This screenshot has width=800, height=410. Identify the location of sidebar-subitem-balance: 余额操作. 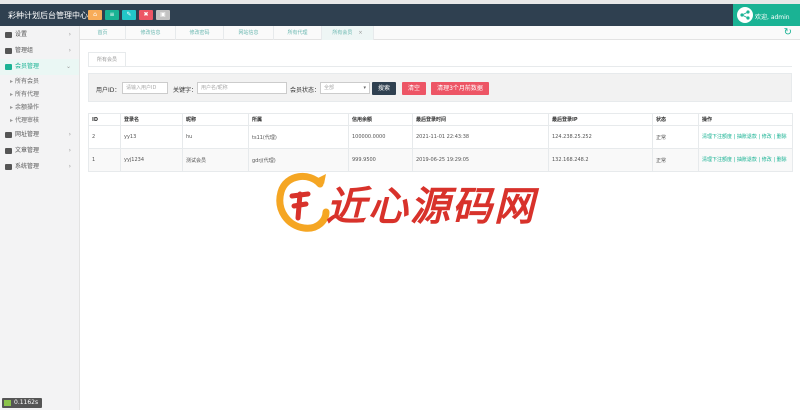
(39, 107).